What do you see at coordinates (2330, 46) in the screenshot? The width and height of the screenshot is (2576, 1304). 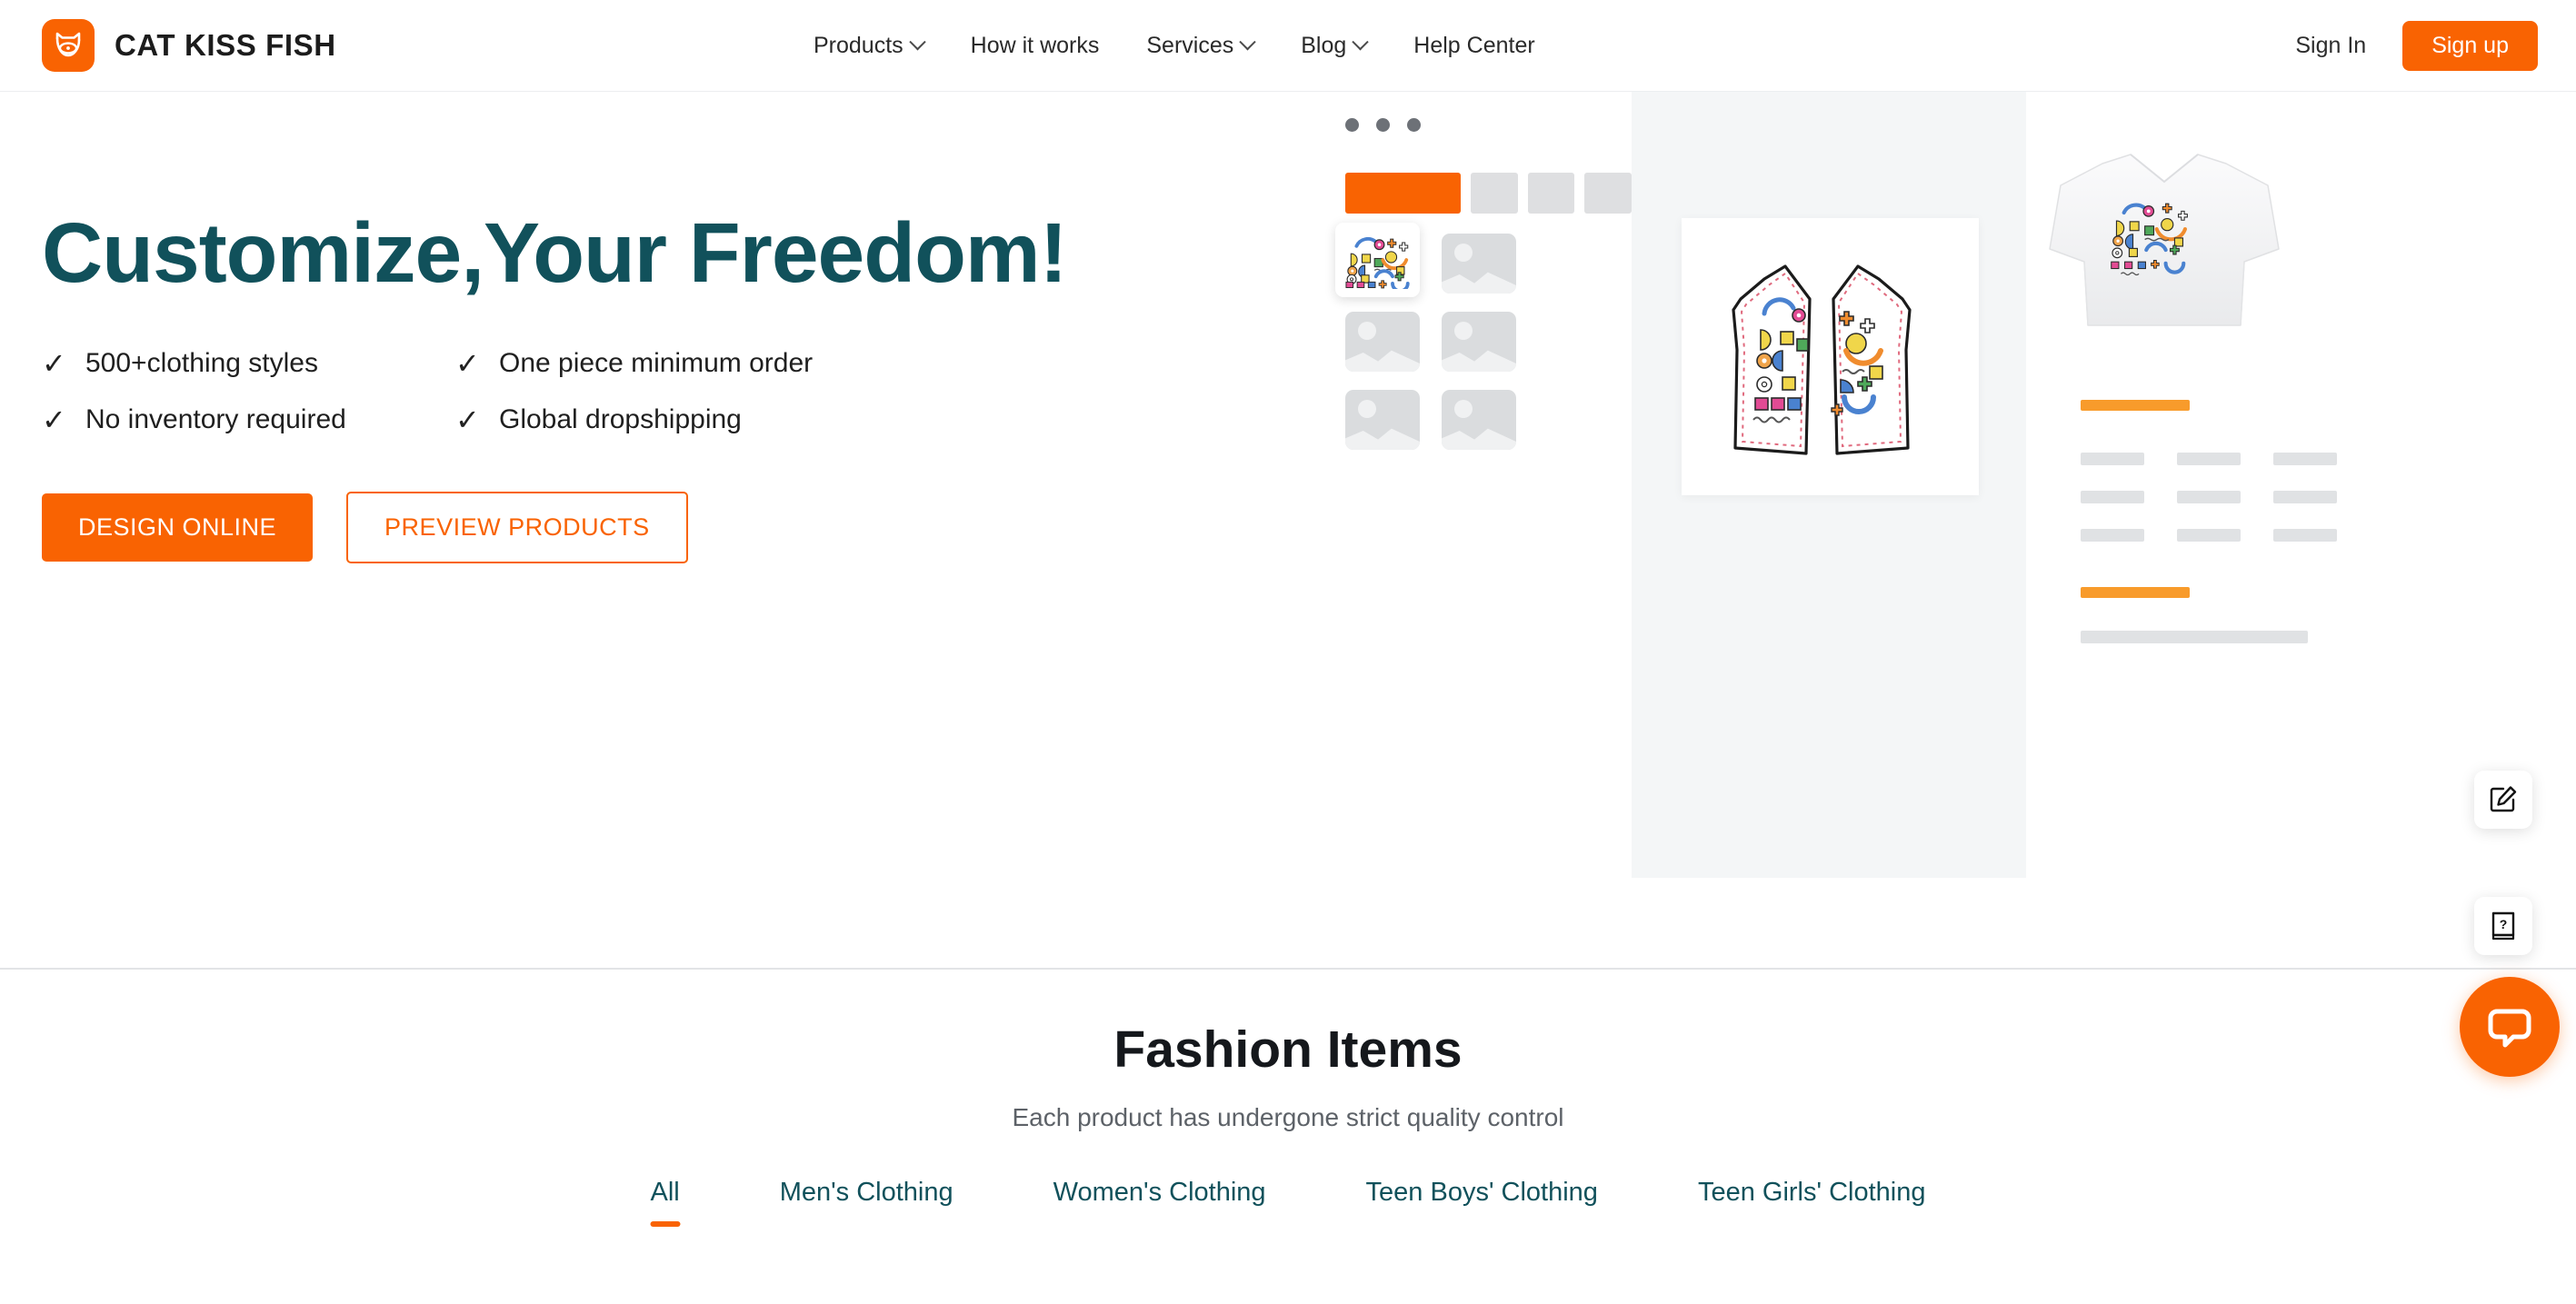 I see `sign-in-link: Sign In` at bounding box center [2330, 46].